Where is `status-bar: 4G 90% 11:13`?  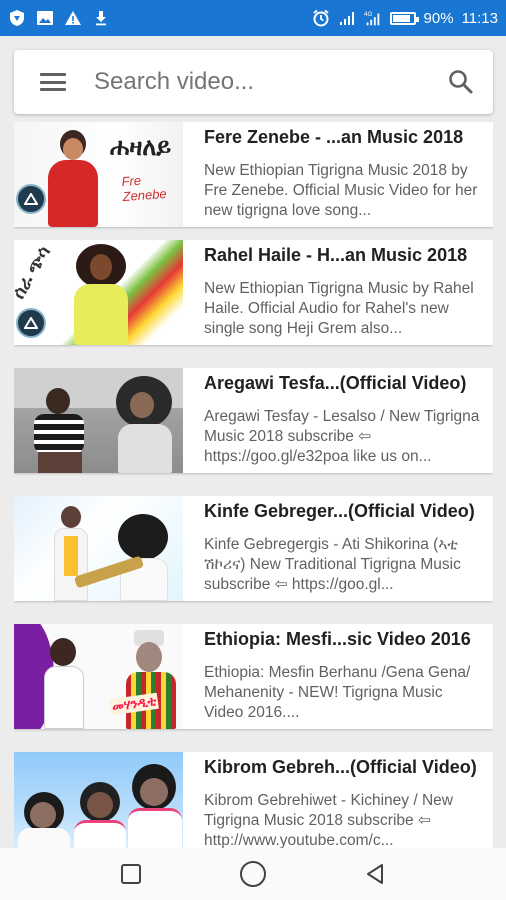 status-bar: 4G 90% 11:13 is located at coordinates (253, 18).